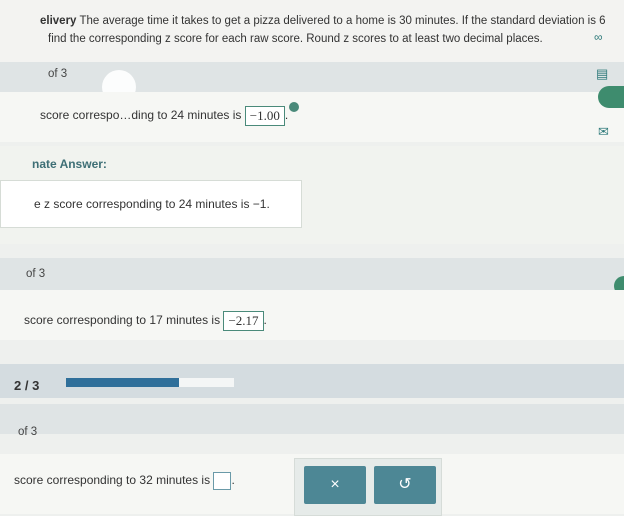  What do you see at coordinates (264, 116) in the screenshot?
I see `part1-answer-box: −1.00` at bounding box center [264, 116].